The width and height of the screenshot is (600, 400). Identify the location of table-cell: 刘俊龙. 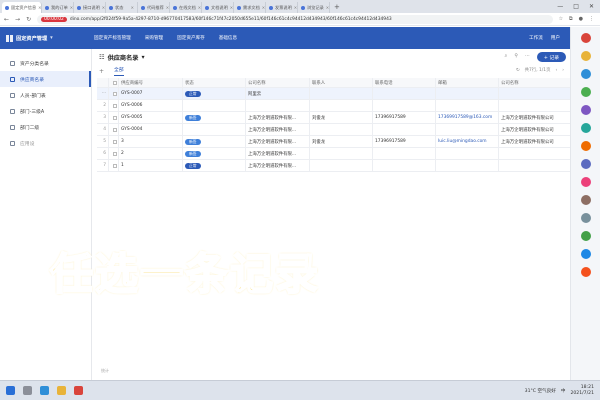
(341, 117).